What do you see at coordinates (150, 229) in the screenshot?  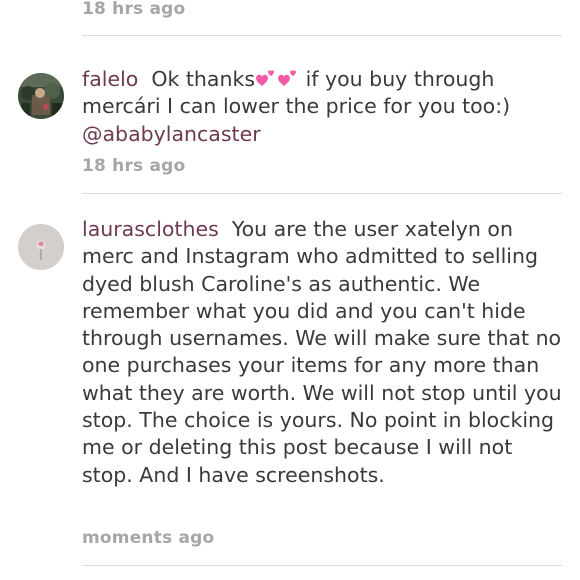 I see `comment-username: laurasclothes` at bounding box center [150, 229].